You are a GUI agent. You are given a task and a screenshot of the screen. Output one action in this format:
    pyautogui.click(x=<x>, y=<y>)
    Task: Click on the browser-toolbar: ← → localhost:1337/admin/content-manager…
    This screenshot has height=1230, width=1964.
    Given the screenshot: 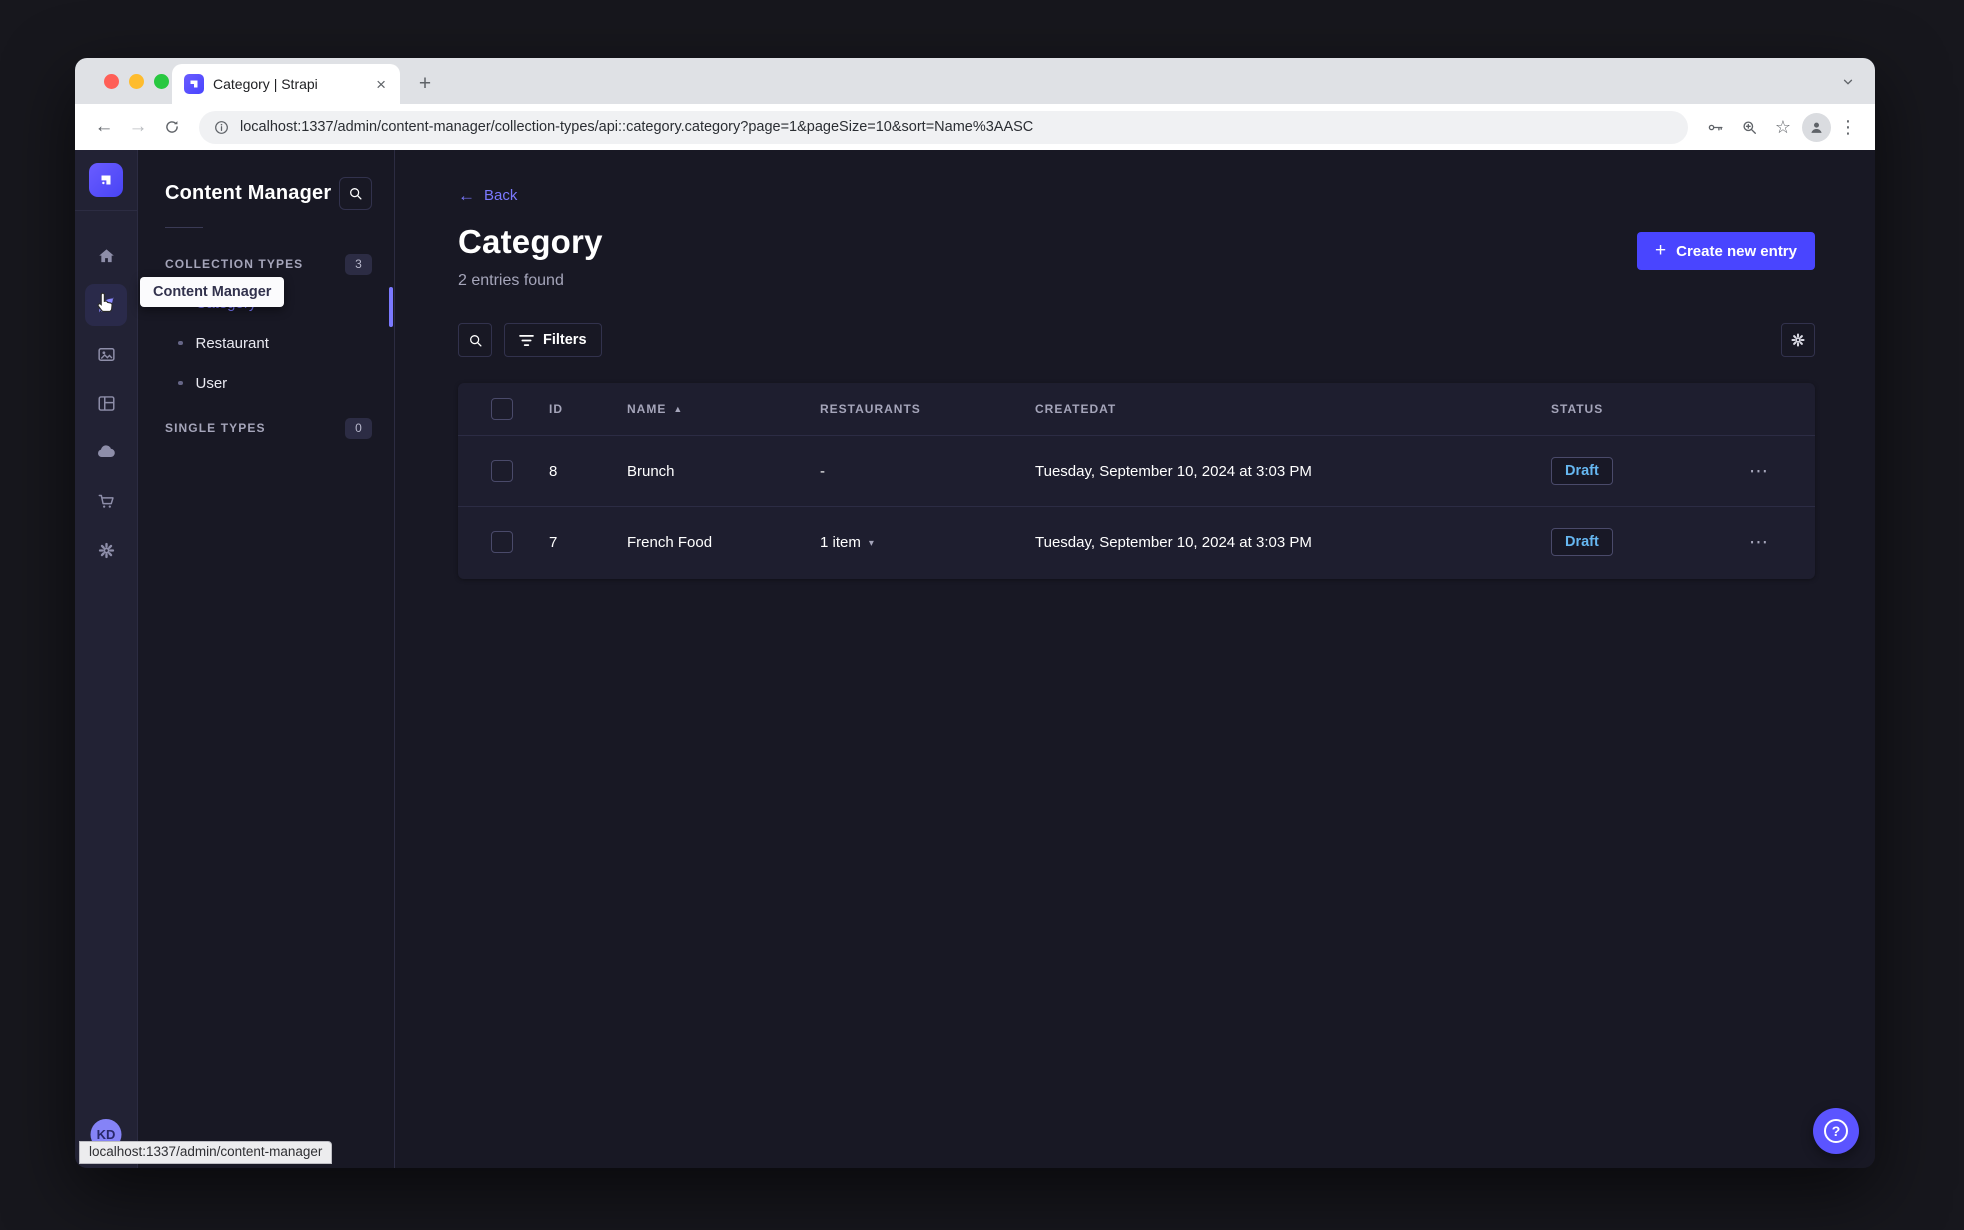 What is the action you would take?
    pyautogui.click(x=975, y=127)
    